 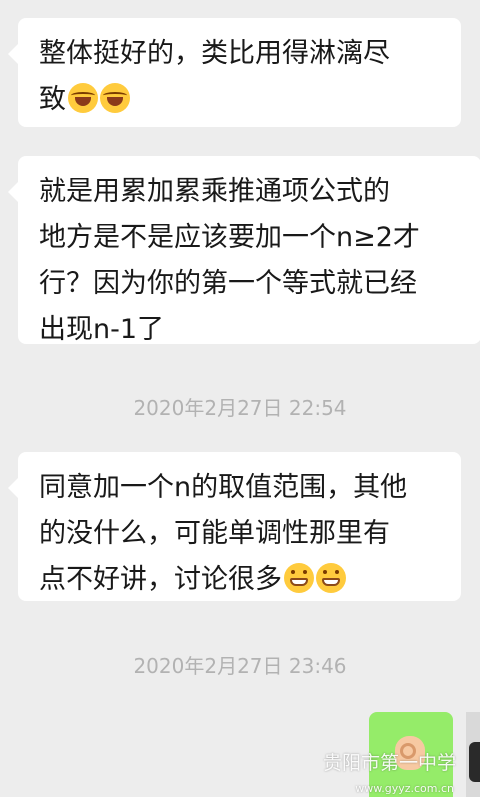 I want to click on timestamp-1: 2020年2月27日 22:54, so click(x=240, y=408).